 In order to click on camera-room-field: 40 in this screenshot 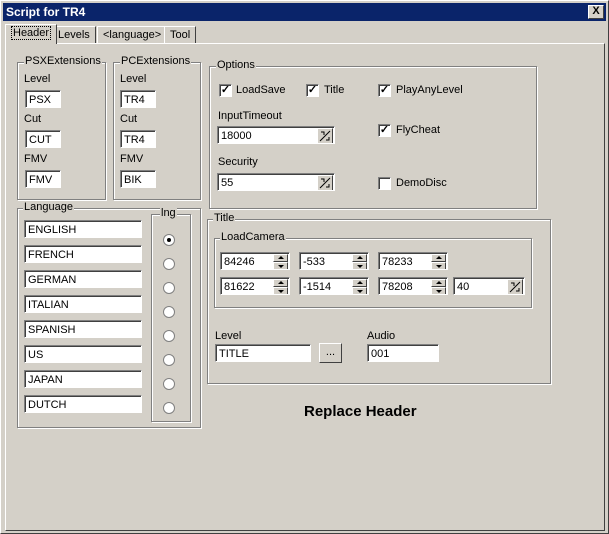, I will do `click(489, 286)`.